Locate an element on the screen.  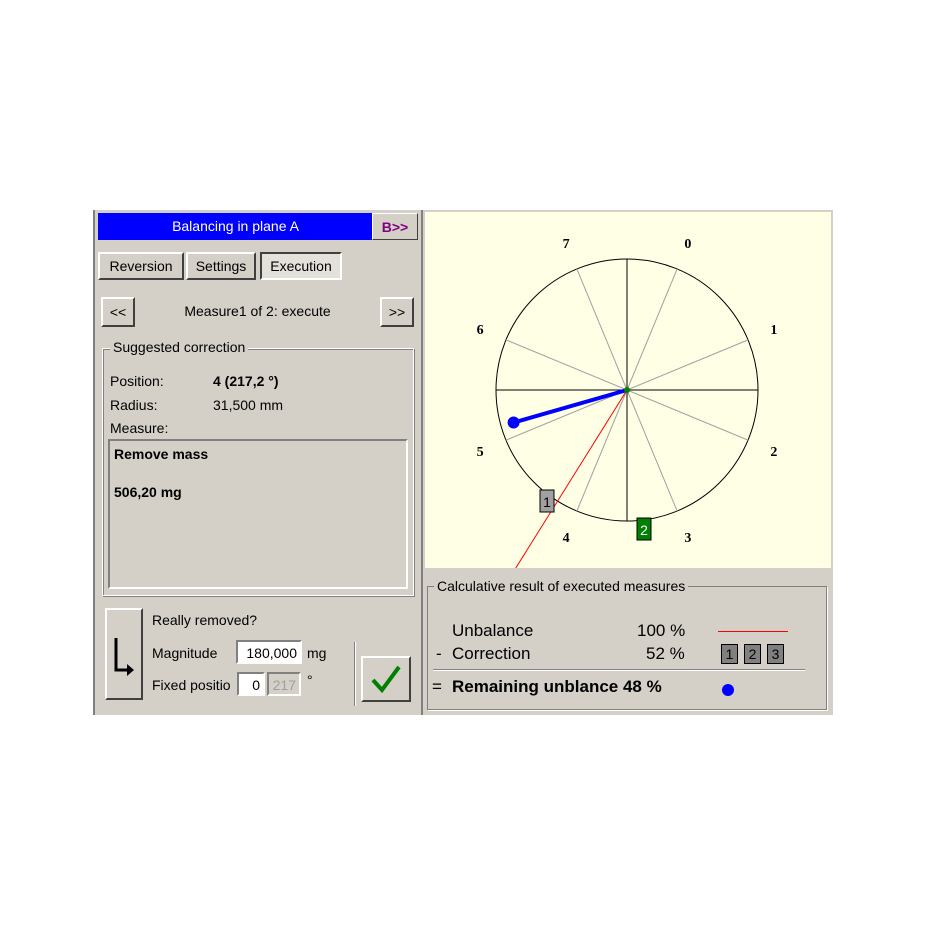
confirm-button is located at coordinates (386, 679).